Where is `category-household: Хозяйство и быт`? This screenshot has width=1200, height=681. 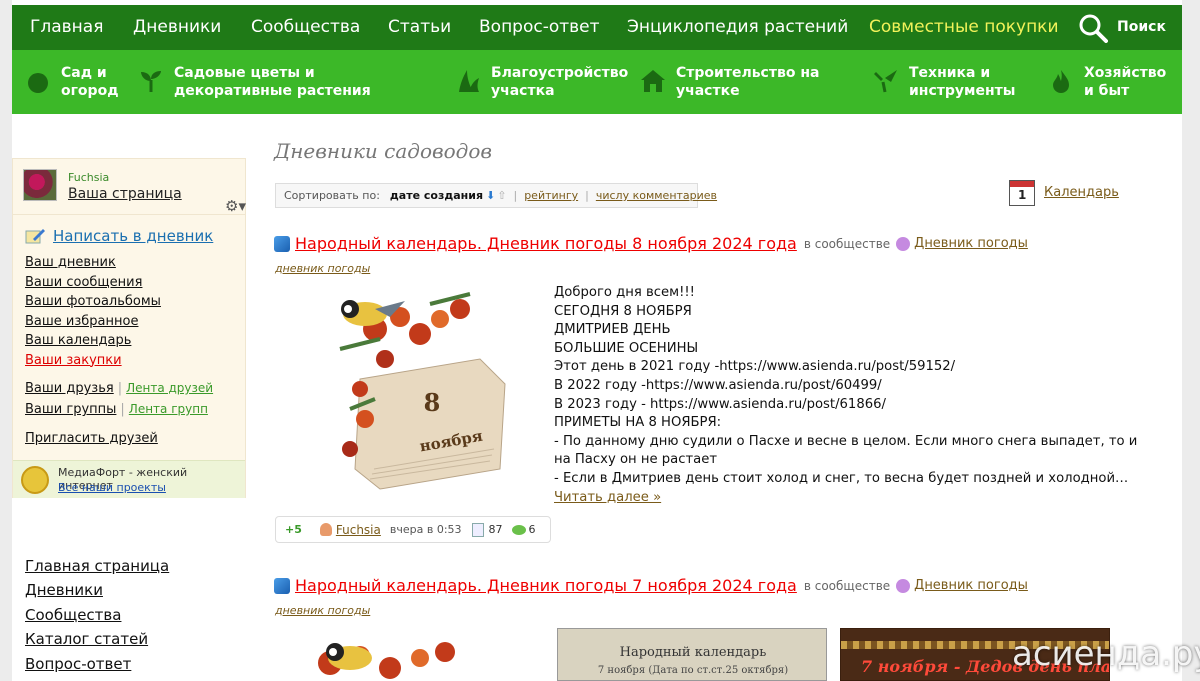
category-household: Хозяйство и быт is located at coordinates (1111, 82).